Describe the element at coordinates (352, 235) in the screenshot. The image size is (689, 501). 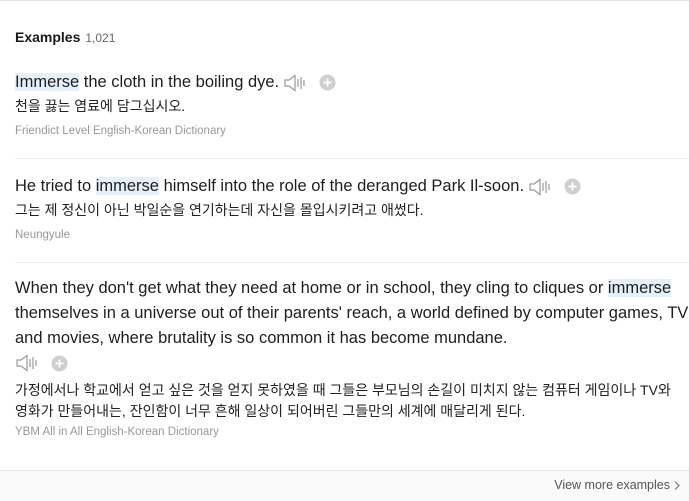
I see `example-source: Neungyule` at that location.